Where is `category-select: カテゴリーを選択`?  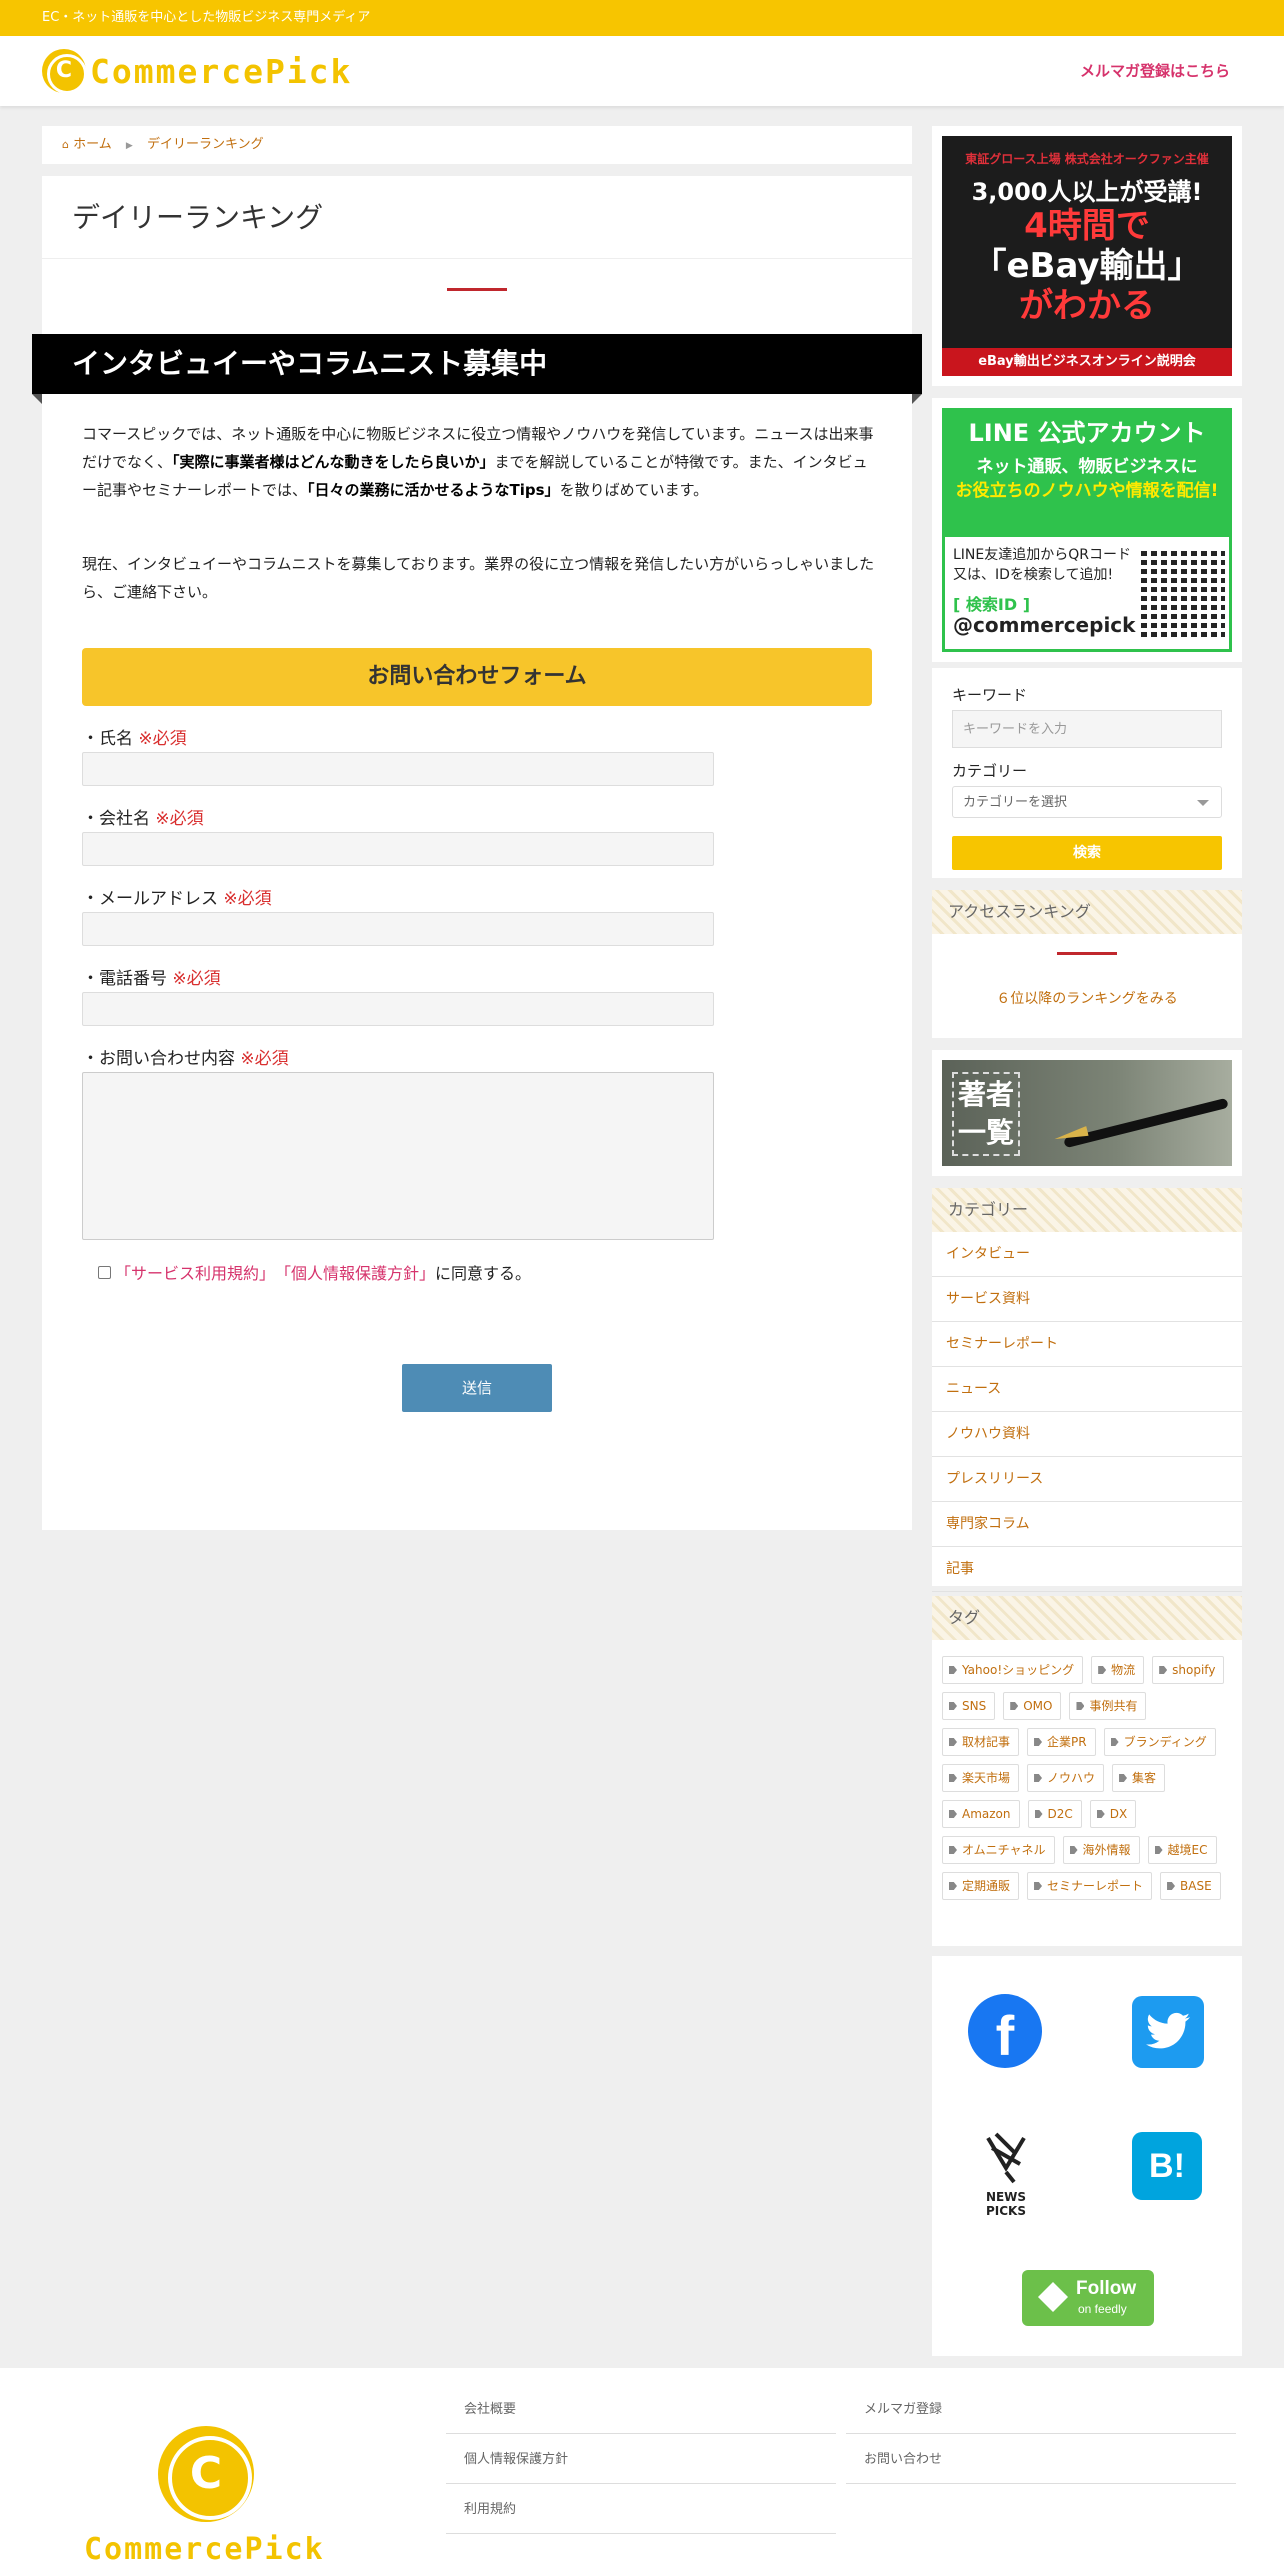
category-select: カテゴリーを選択 is located at coordinates (1087, 802).